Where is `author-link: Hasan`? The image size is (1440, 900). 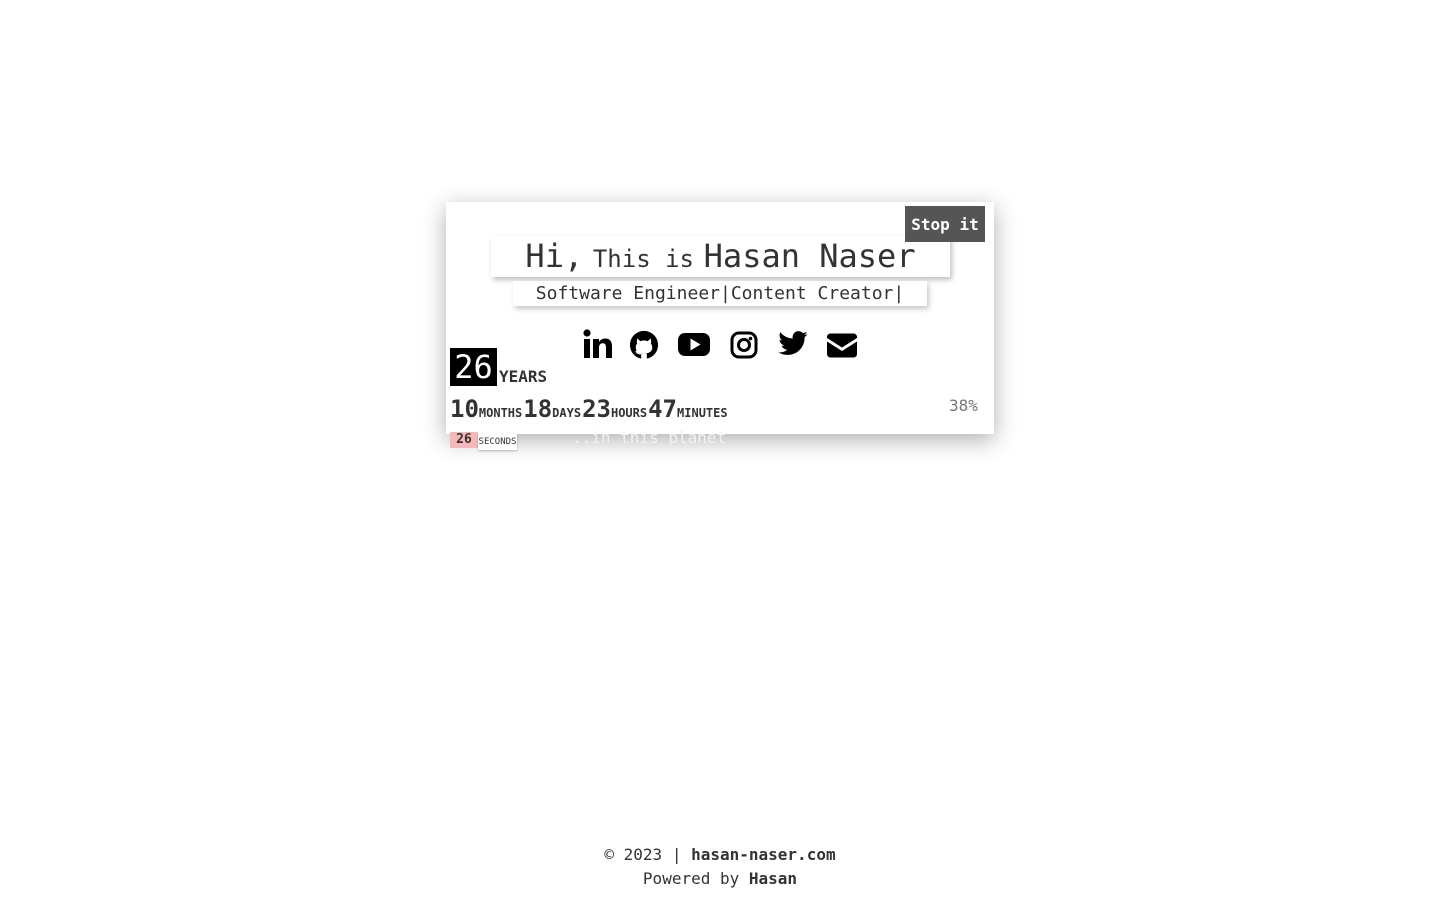 author-link: Hasan is located at coordinates (773, 878).